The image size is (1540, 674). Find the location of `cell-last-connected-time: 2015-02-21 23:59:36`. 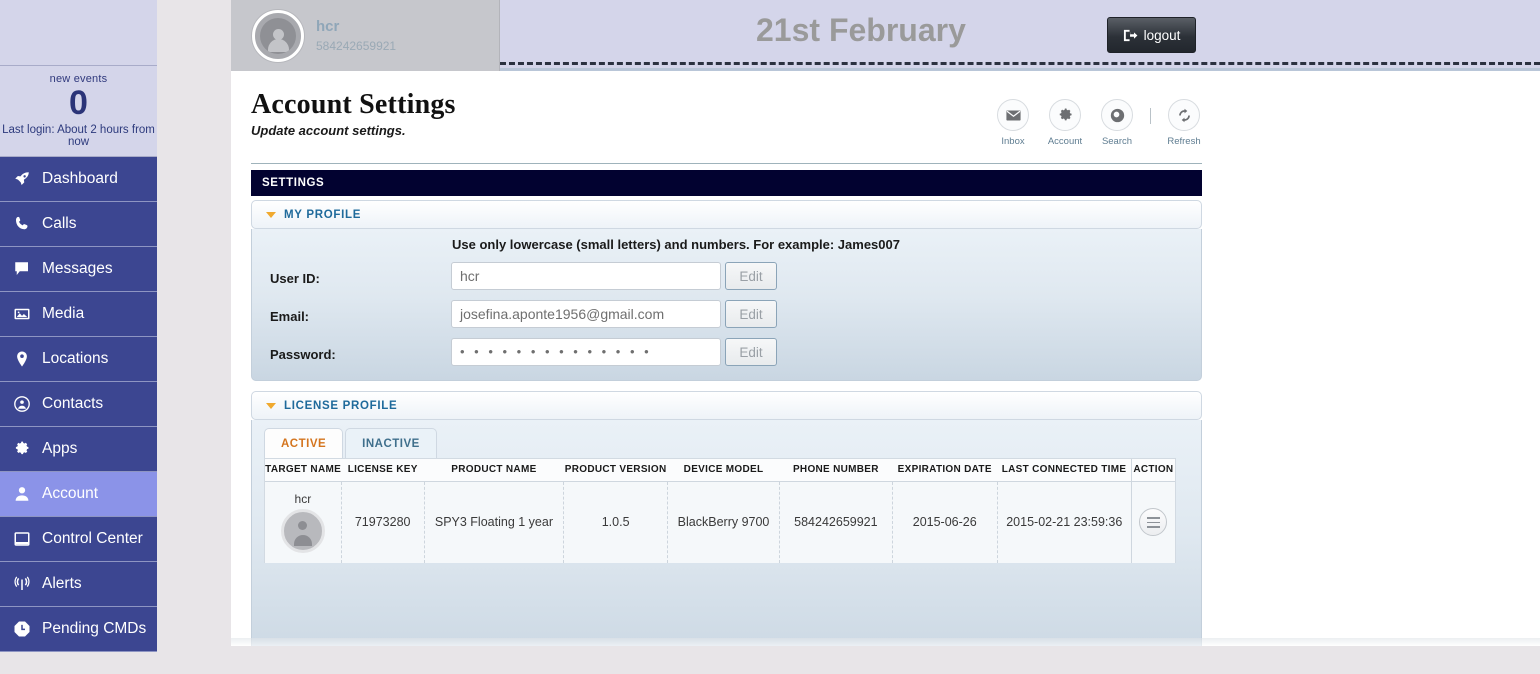

cell-last-connected-time: 2015-02-21 23:59:36 is located at coordinates (1064, 522).